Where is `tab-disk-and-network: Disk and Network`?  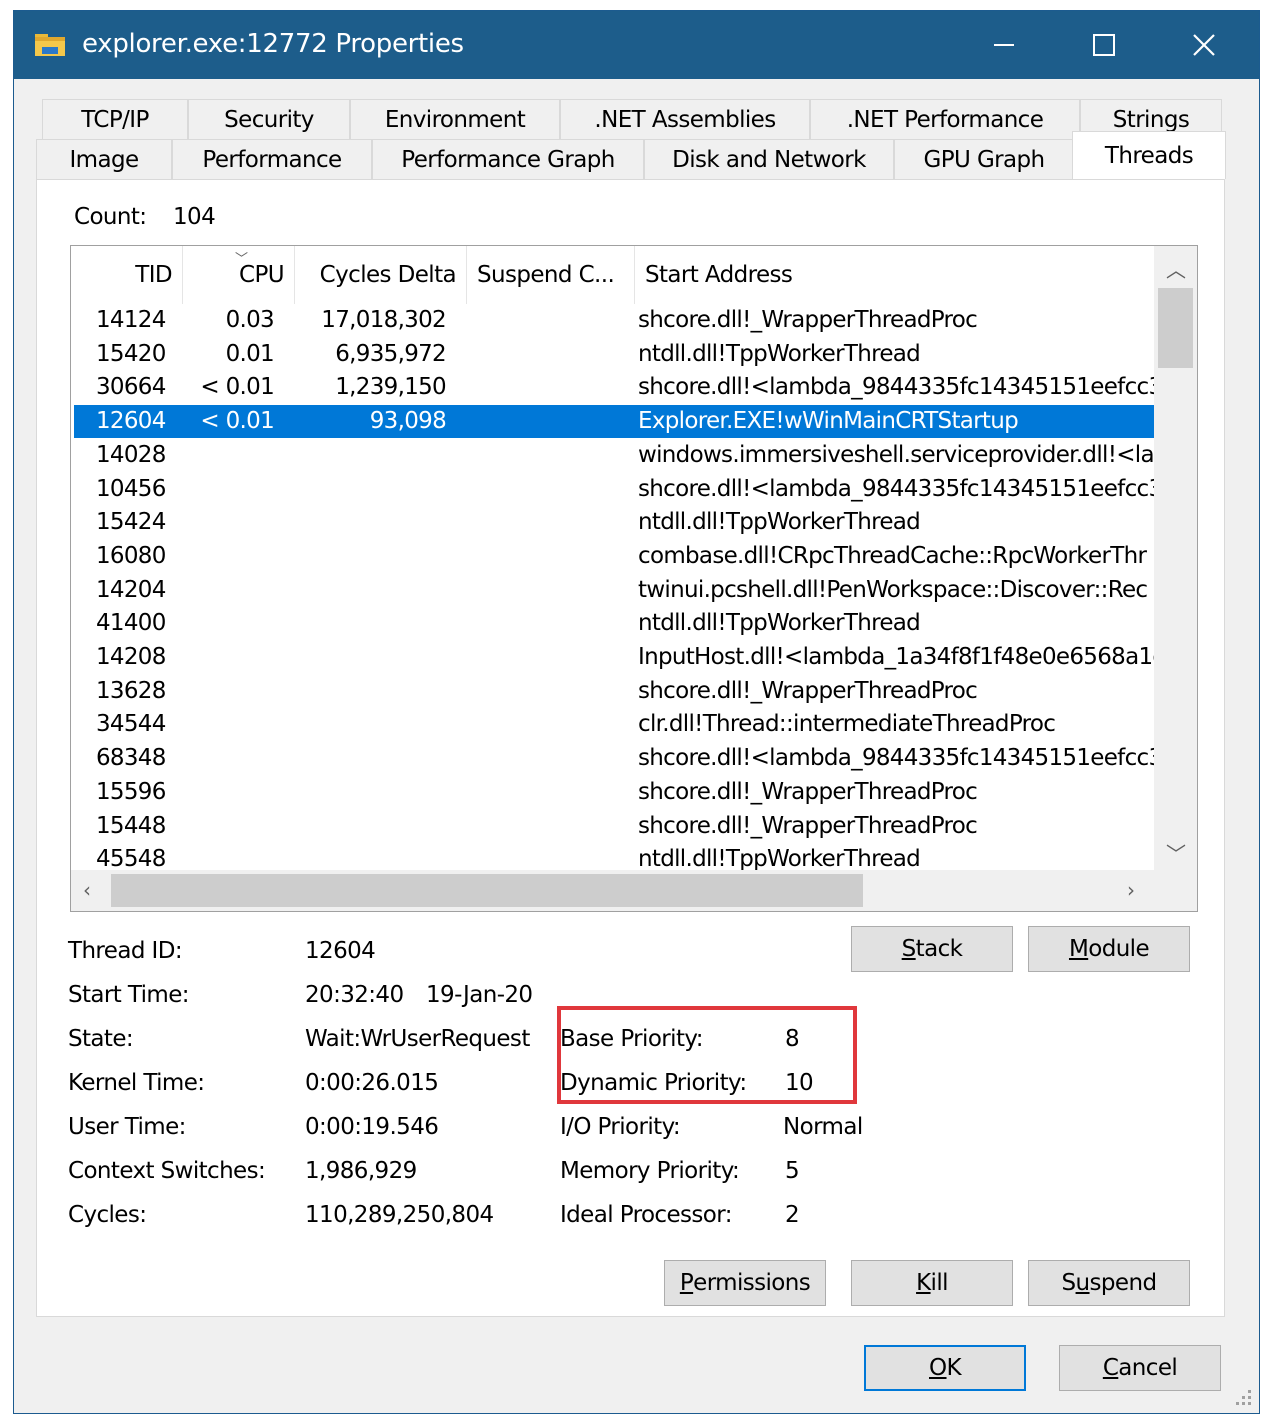 tab-disk-and-network: Disk and Network is located at coordinates (769, 159).